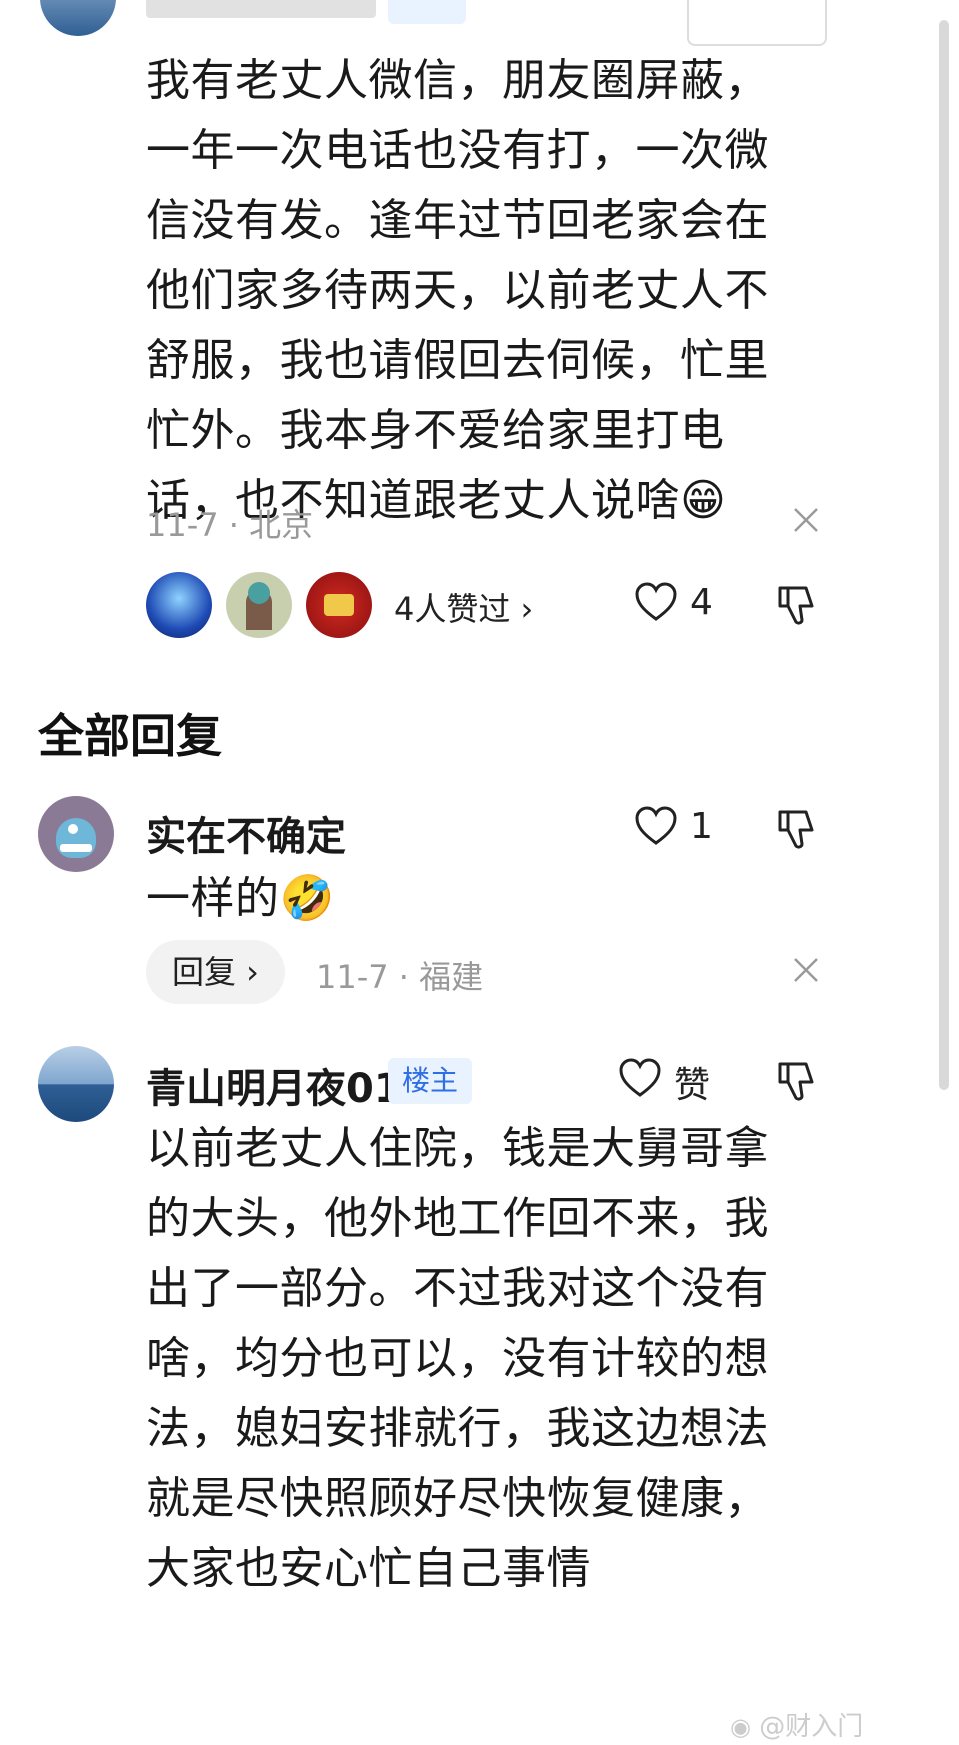  I want to click on grin-emoji: 😁, so click(703, 500).